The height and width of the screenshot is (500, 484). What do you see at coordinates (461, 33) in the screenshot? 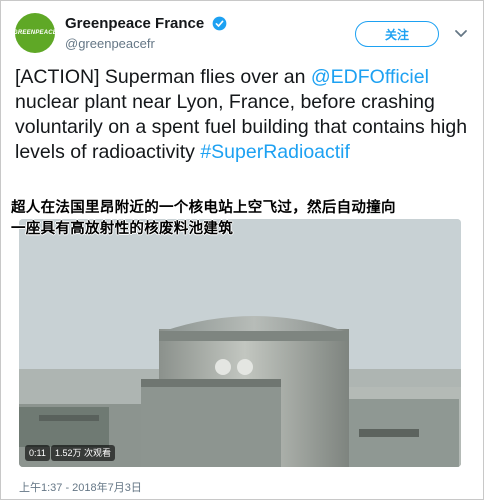
I see `chevron-down-icon` at bounding box center [461, 33].